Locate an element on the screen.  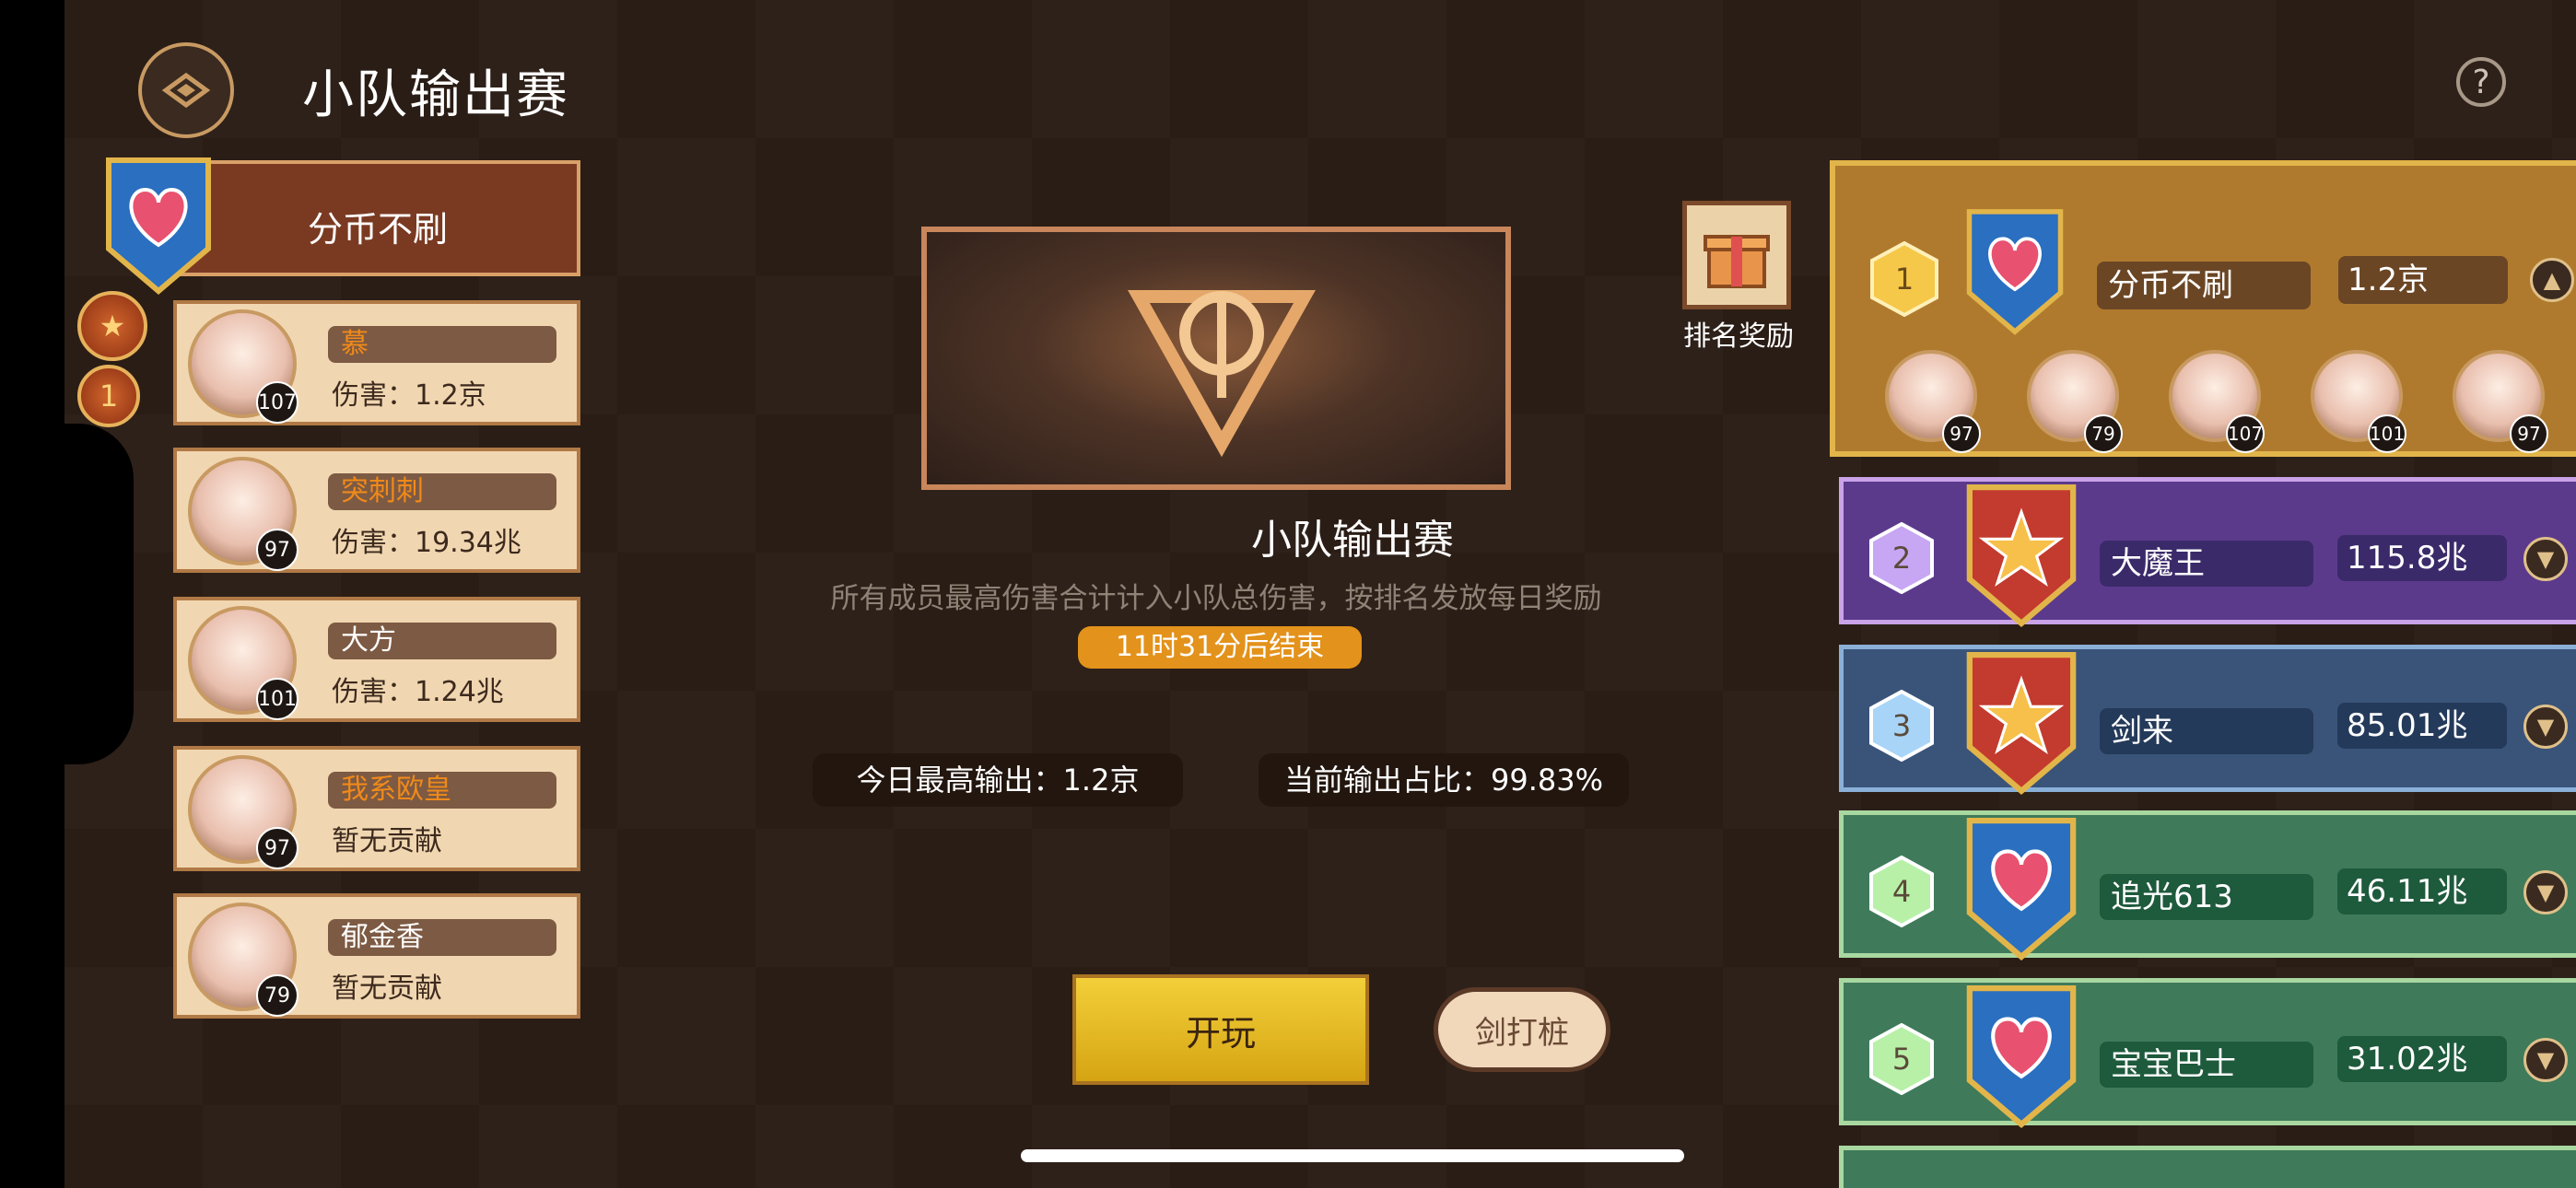
member-name: 我系欧皇 is located at coordinates (442, 790).